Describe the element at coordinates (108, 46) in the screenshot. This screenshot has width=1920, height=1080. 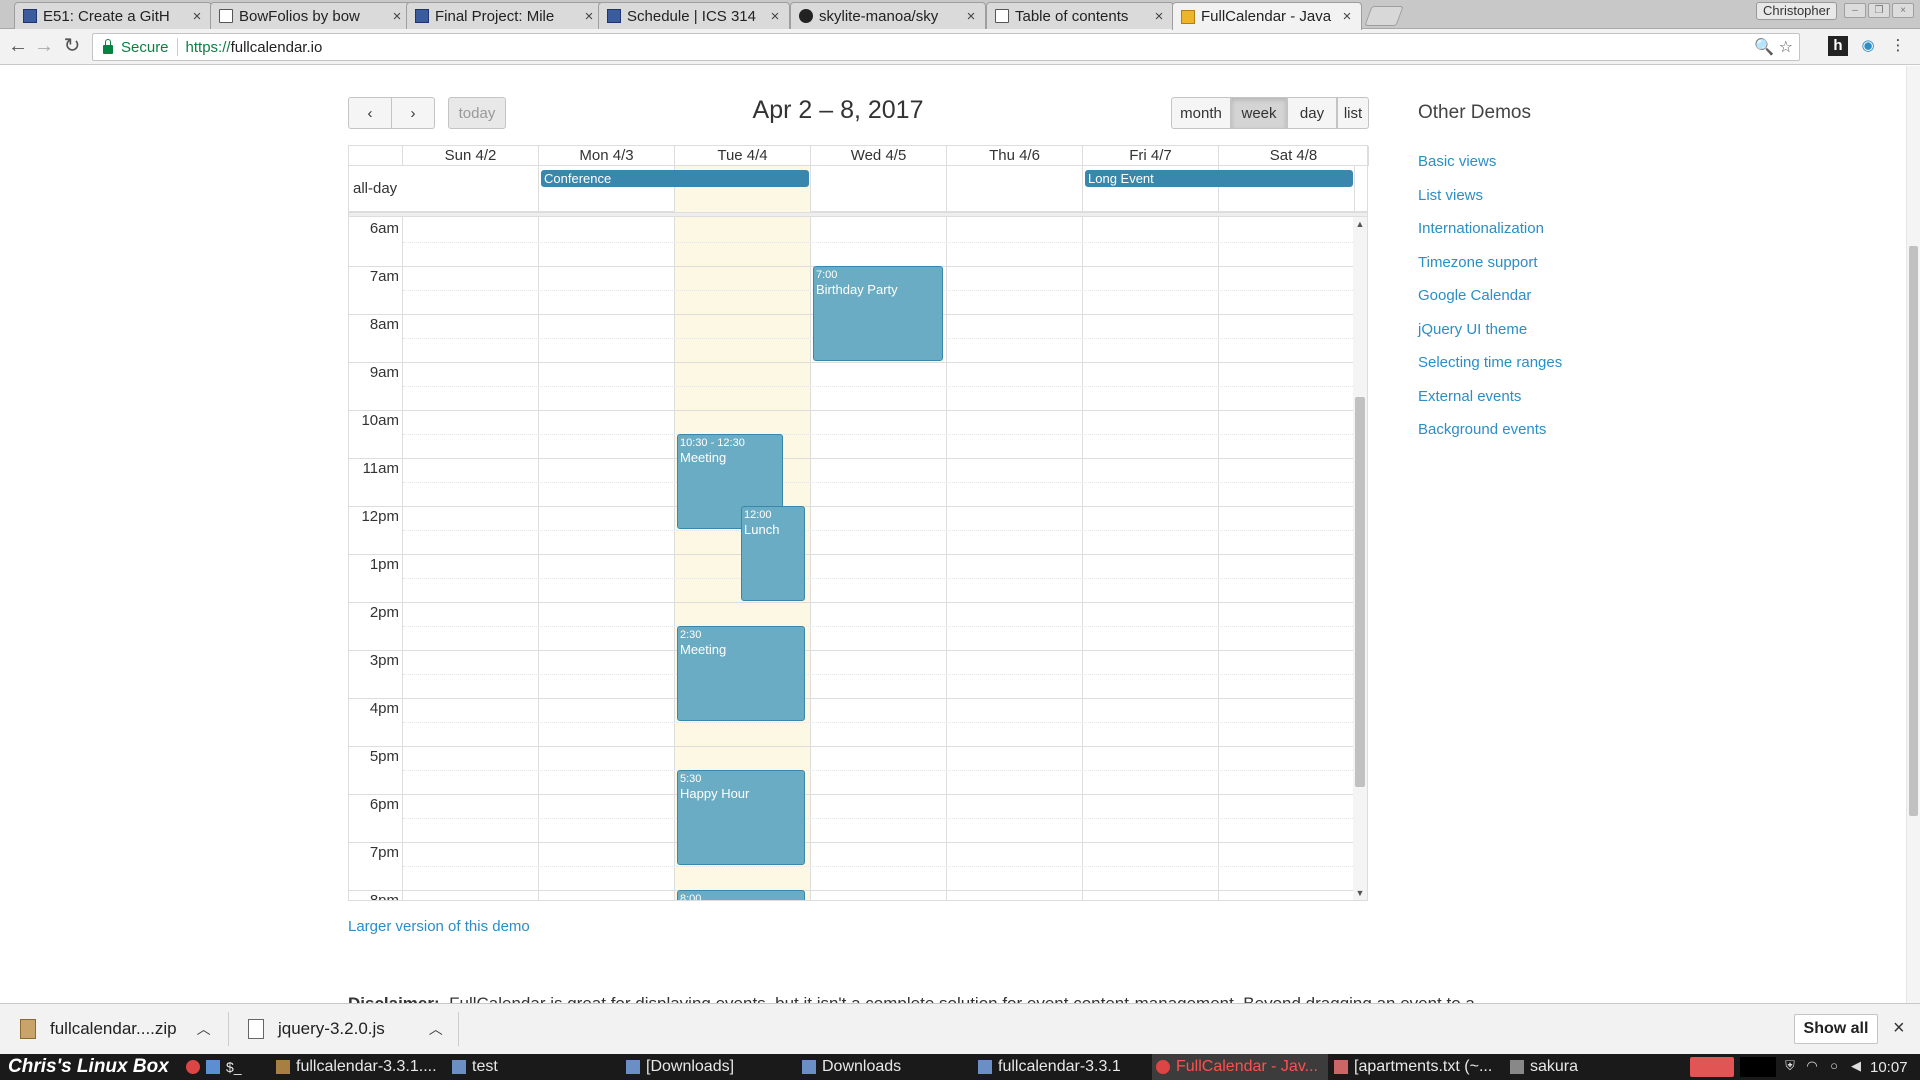
I see `lock-icon` at that location.